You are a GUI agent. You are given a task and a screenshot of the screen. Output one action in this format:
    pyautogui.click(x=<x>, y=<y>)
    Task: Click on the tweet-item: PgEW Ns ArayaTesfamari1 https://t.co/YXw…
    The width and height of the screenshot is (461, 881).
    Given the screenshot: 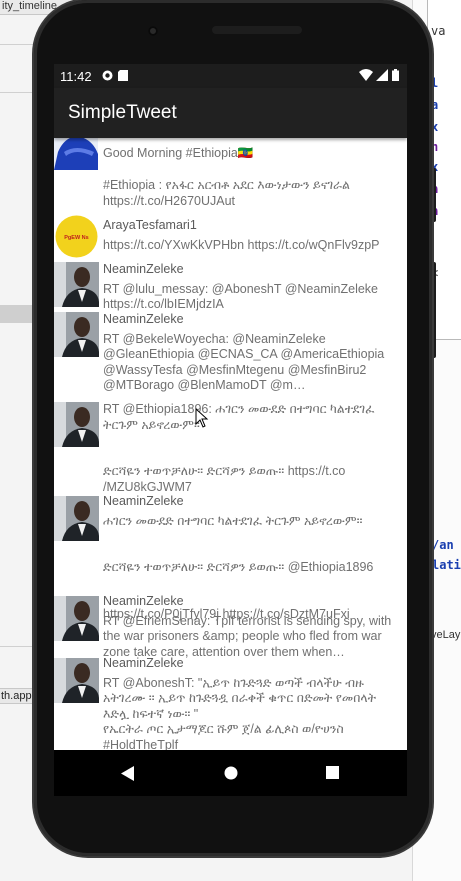 What is the action you would take?
    pyautogui.click(x=230, y=237)
    